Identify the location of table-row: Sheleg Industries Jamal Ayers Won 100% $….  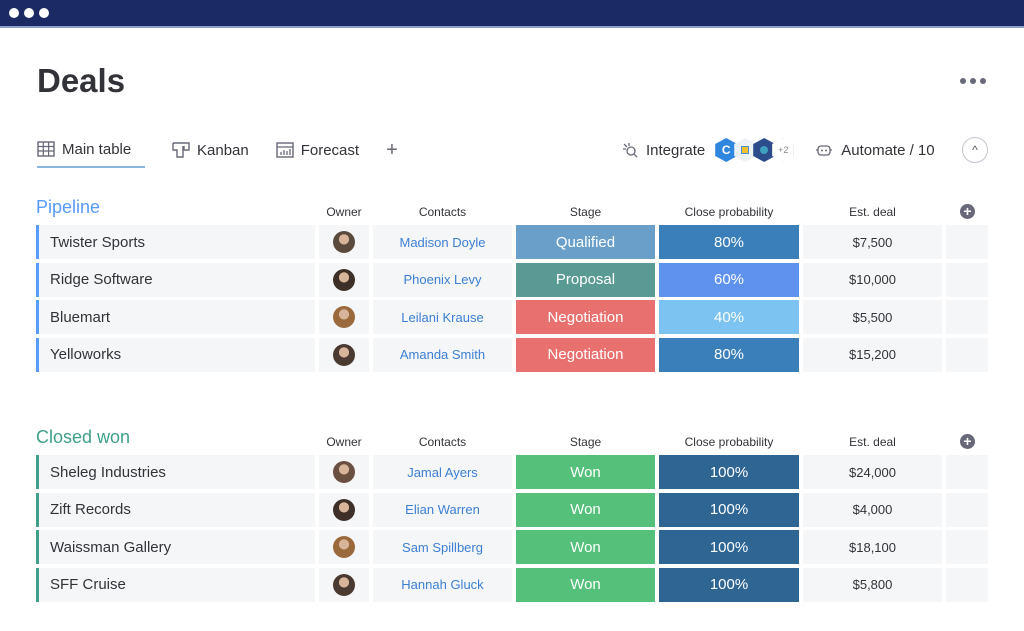
(516, 474).